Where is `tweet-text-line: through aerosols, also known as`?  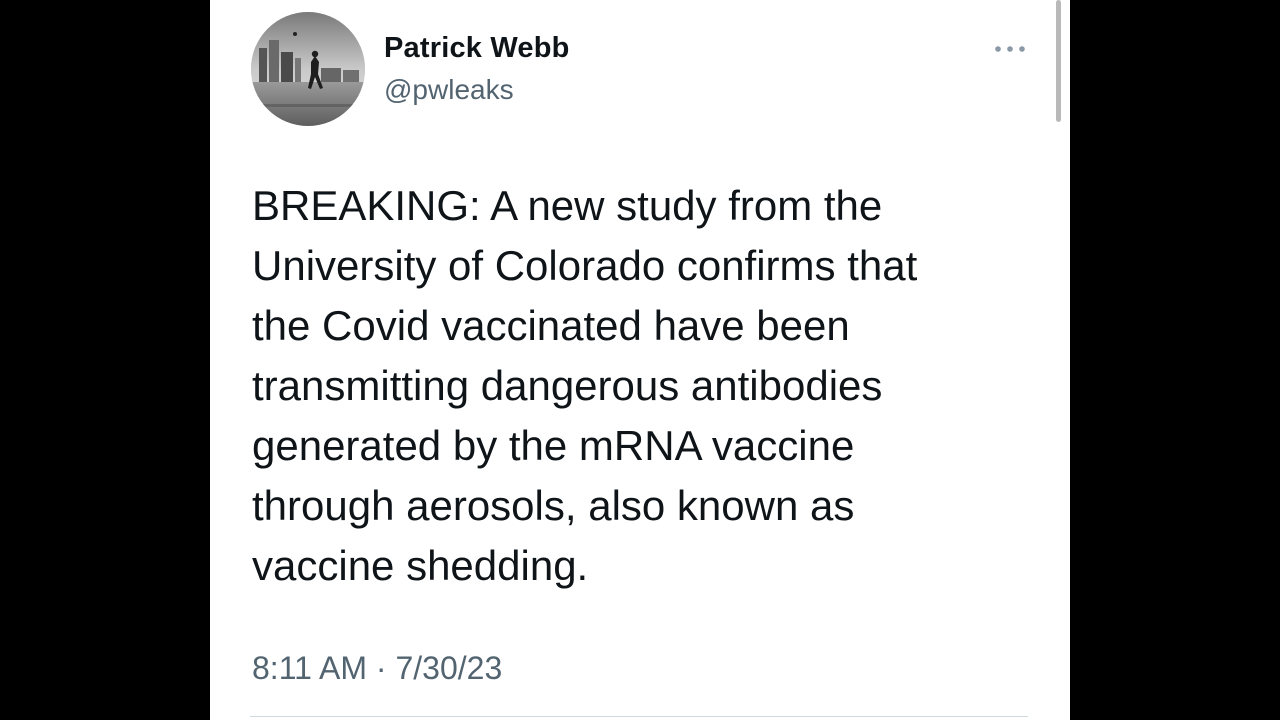
tweet-text-line: through aerosols, also known as is located at coordinates (553, 505).